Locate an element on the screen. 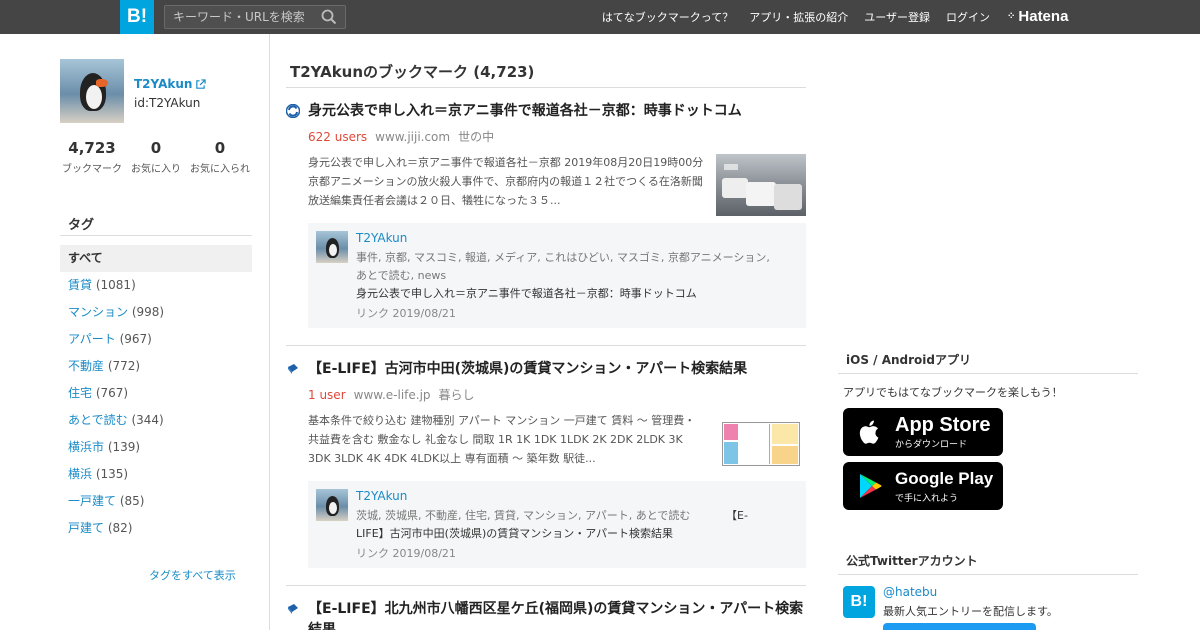 The image size is (1200, 630). tag-item-all: すべて is located at coordinates (156, 258).